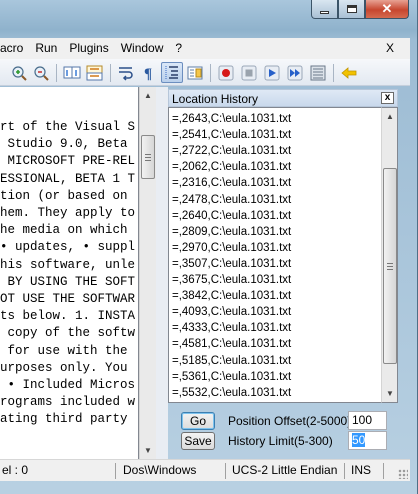 This screenshot has width=418, height=494. I want to click on pane-splitter, so click(162, 273).